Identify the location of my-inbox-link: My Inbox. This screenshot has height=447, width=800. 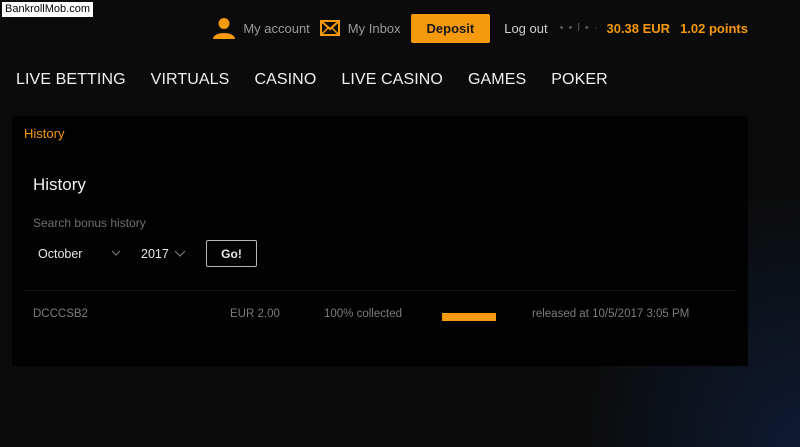
(360, 28).